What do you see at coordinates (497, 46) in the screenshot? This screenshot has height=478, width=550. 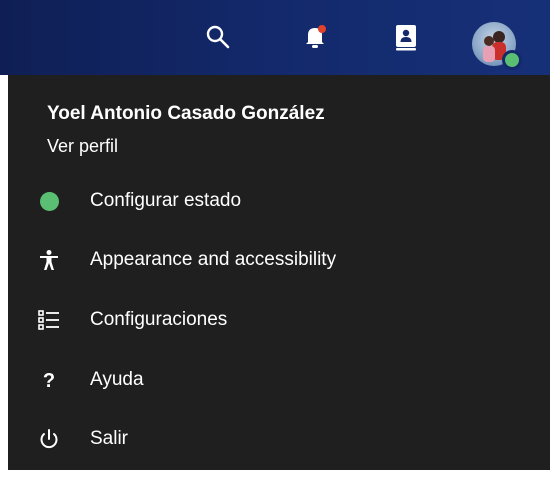 I see `avatar` at bounding box center [497, 46].